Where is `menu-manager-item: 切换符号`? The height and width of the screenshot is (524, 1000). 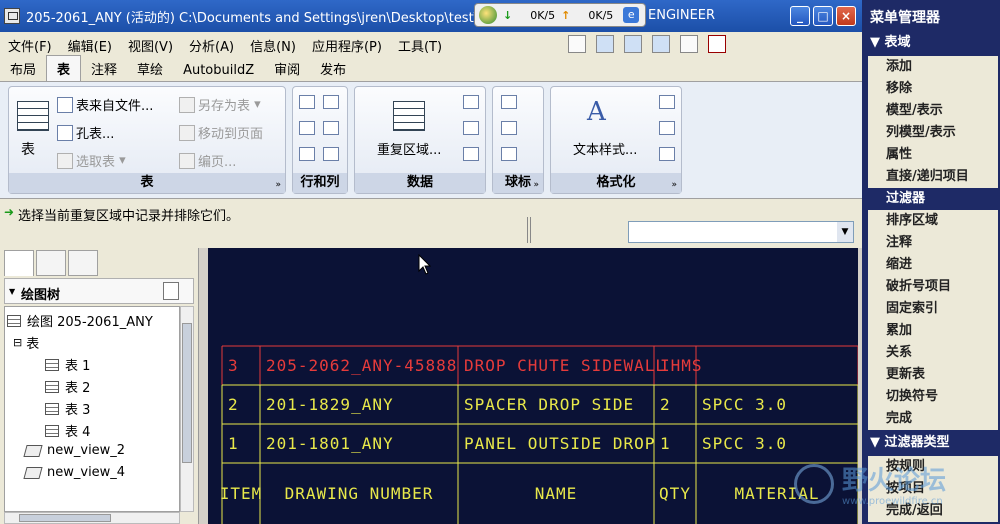 menu-manager-item: 切换符号 is located at coordinates (933, 397).